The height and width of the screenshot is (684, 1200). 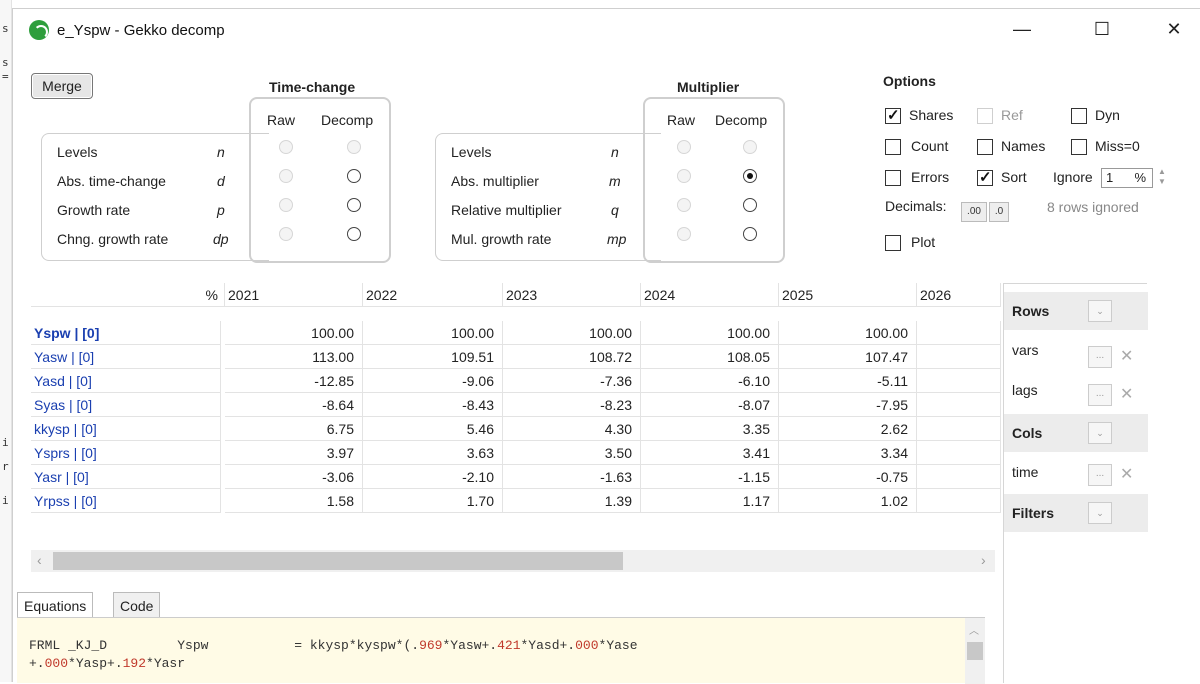 What do you see at coordinates (433, 501) in the screenshot?
I see `table-cell: 1.70` at bounding box center [433, 501].